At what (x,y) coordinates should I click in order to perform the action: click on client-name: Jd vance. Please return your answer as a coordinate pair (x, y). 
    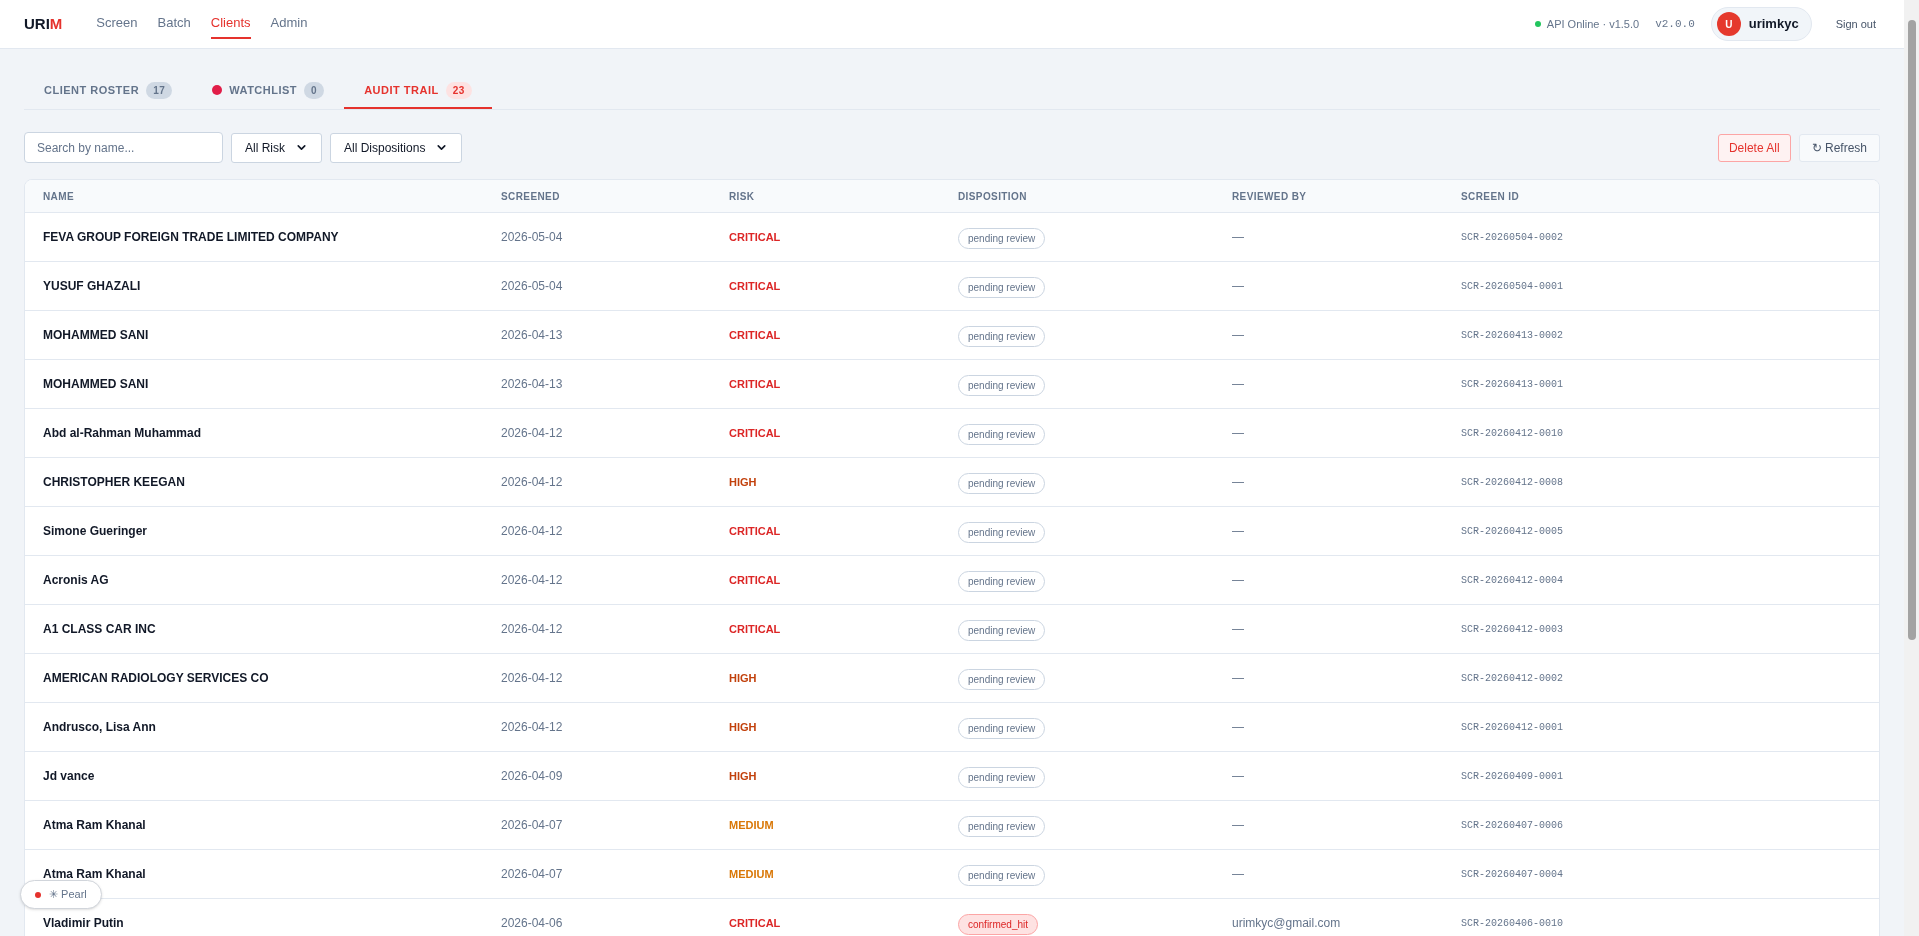
    Looking at the image, I should click on (69, 776).